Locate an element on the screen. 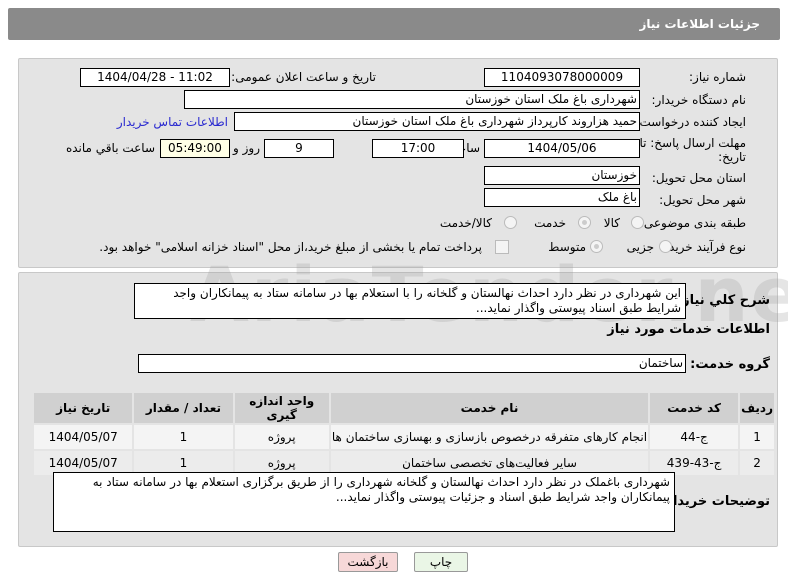 This screenshot has height=588, width=788. announce-field: 1404/04/28 - 11:02 is located at coordinates (155, 77).